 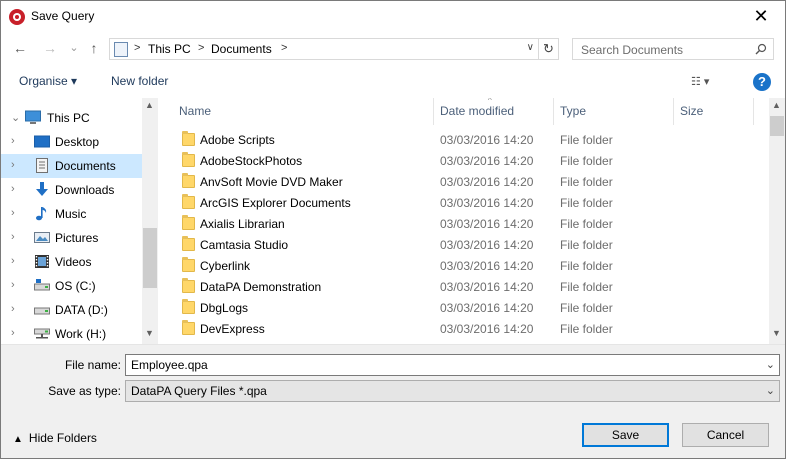 I want to click on sidebar-item-videos: › Videos, so click(x=71, y=262).